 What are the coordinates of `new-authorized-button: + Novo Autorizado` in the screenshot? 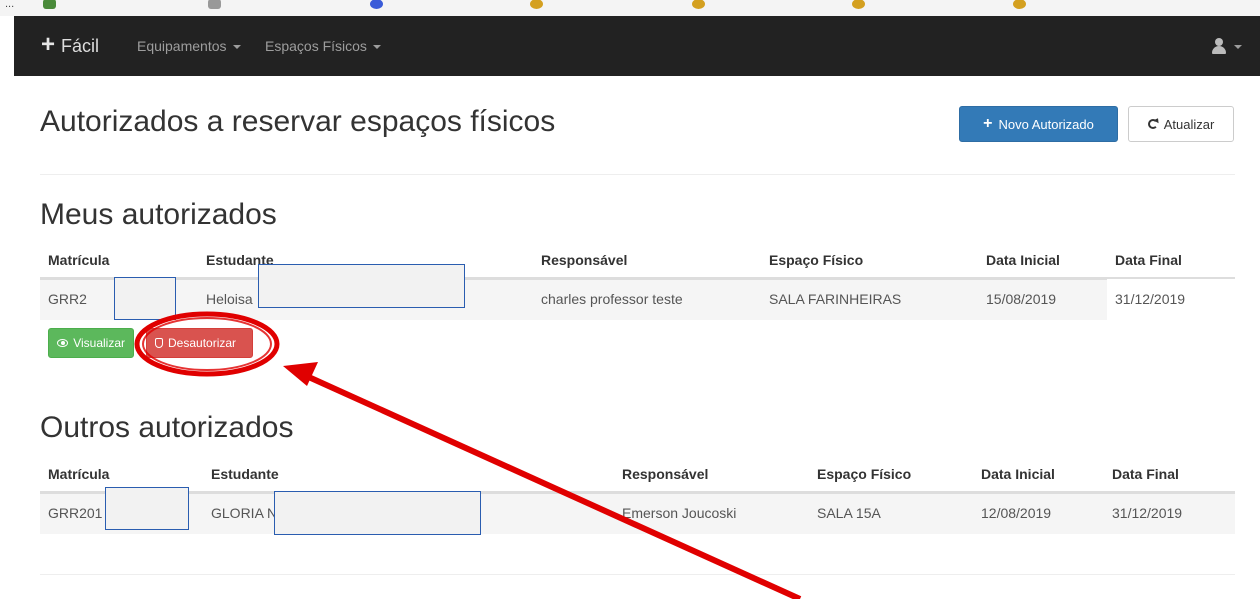 It's located at (1038, 124).